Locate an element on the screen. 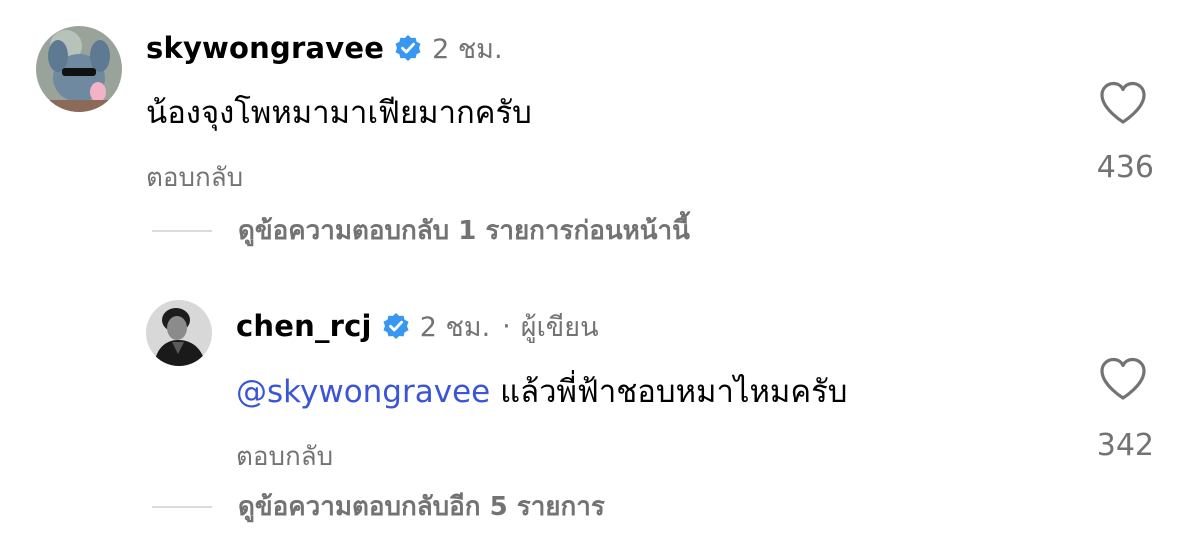 The width and height of the screenshot is (1200, 547). comment-text: @skywongravee แล้วพี่ฟ้าชอบหมาไหมครับ is located at coordinates (541, 391).